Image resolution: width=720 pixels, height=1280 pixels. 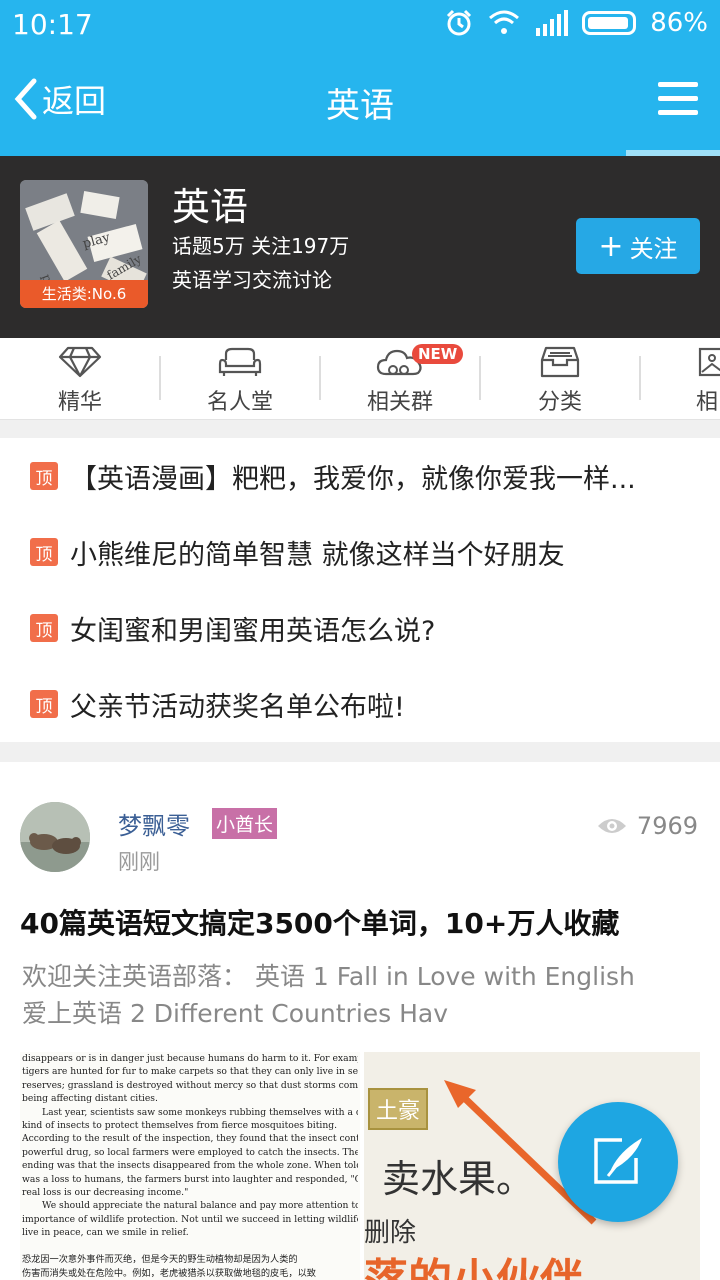 I want to click on battery-icon, so click(x=609, y=23).